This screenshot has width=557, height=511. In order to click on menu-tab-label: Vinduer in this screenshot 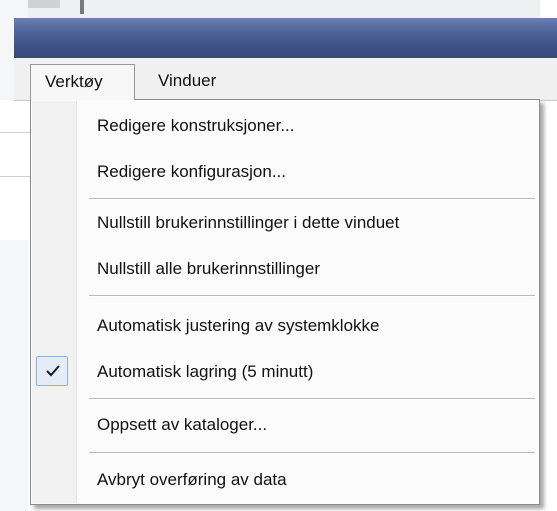, I will do `click(187, 80)`.